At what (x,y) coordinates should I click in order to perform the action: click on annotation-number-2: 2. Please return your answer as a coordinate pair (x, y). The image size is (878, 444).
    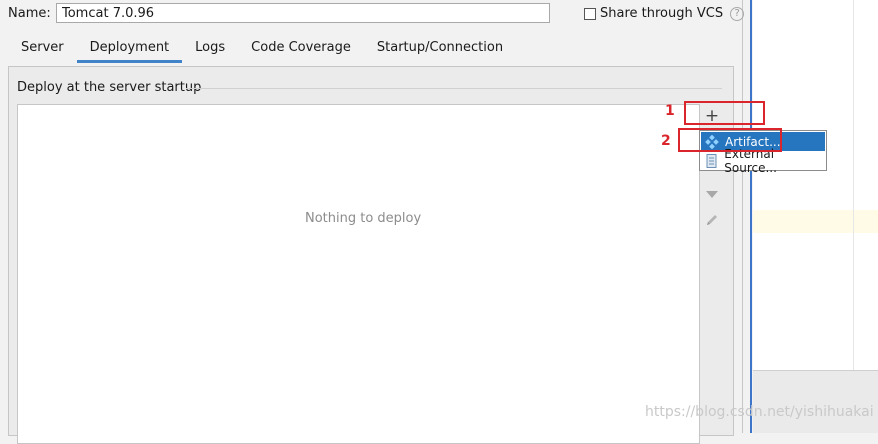
    Looking at the image, I should click on (666, 141).